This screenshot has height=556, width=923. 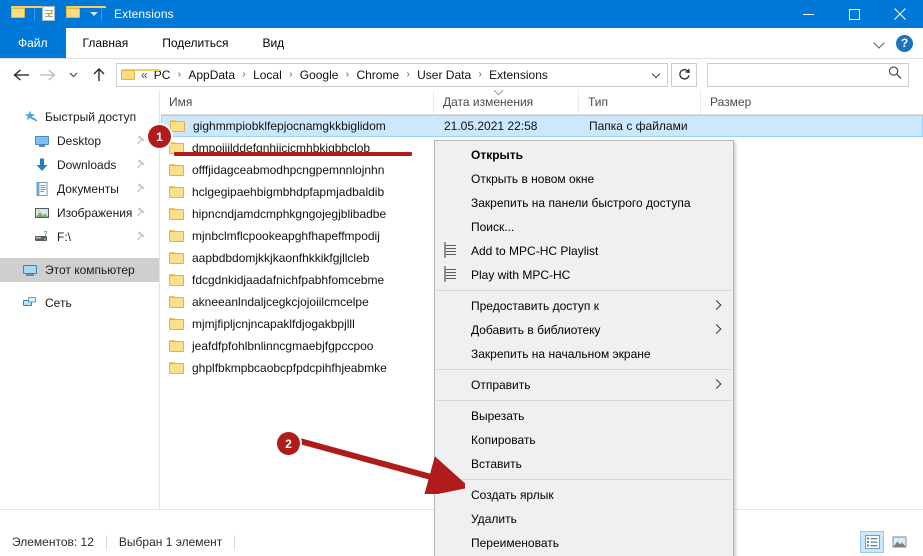 What do you see at coordinates (808, 14) in the screenshot?
I see `minimize-button` at bounding box center [808, 14].